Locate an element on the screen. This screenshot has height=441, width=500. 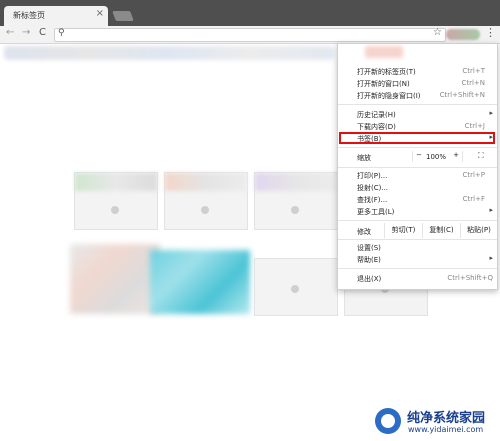
menu-item-shortcut: Ctrl+F is located at coordinates (473, 199).